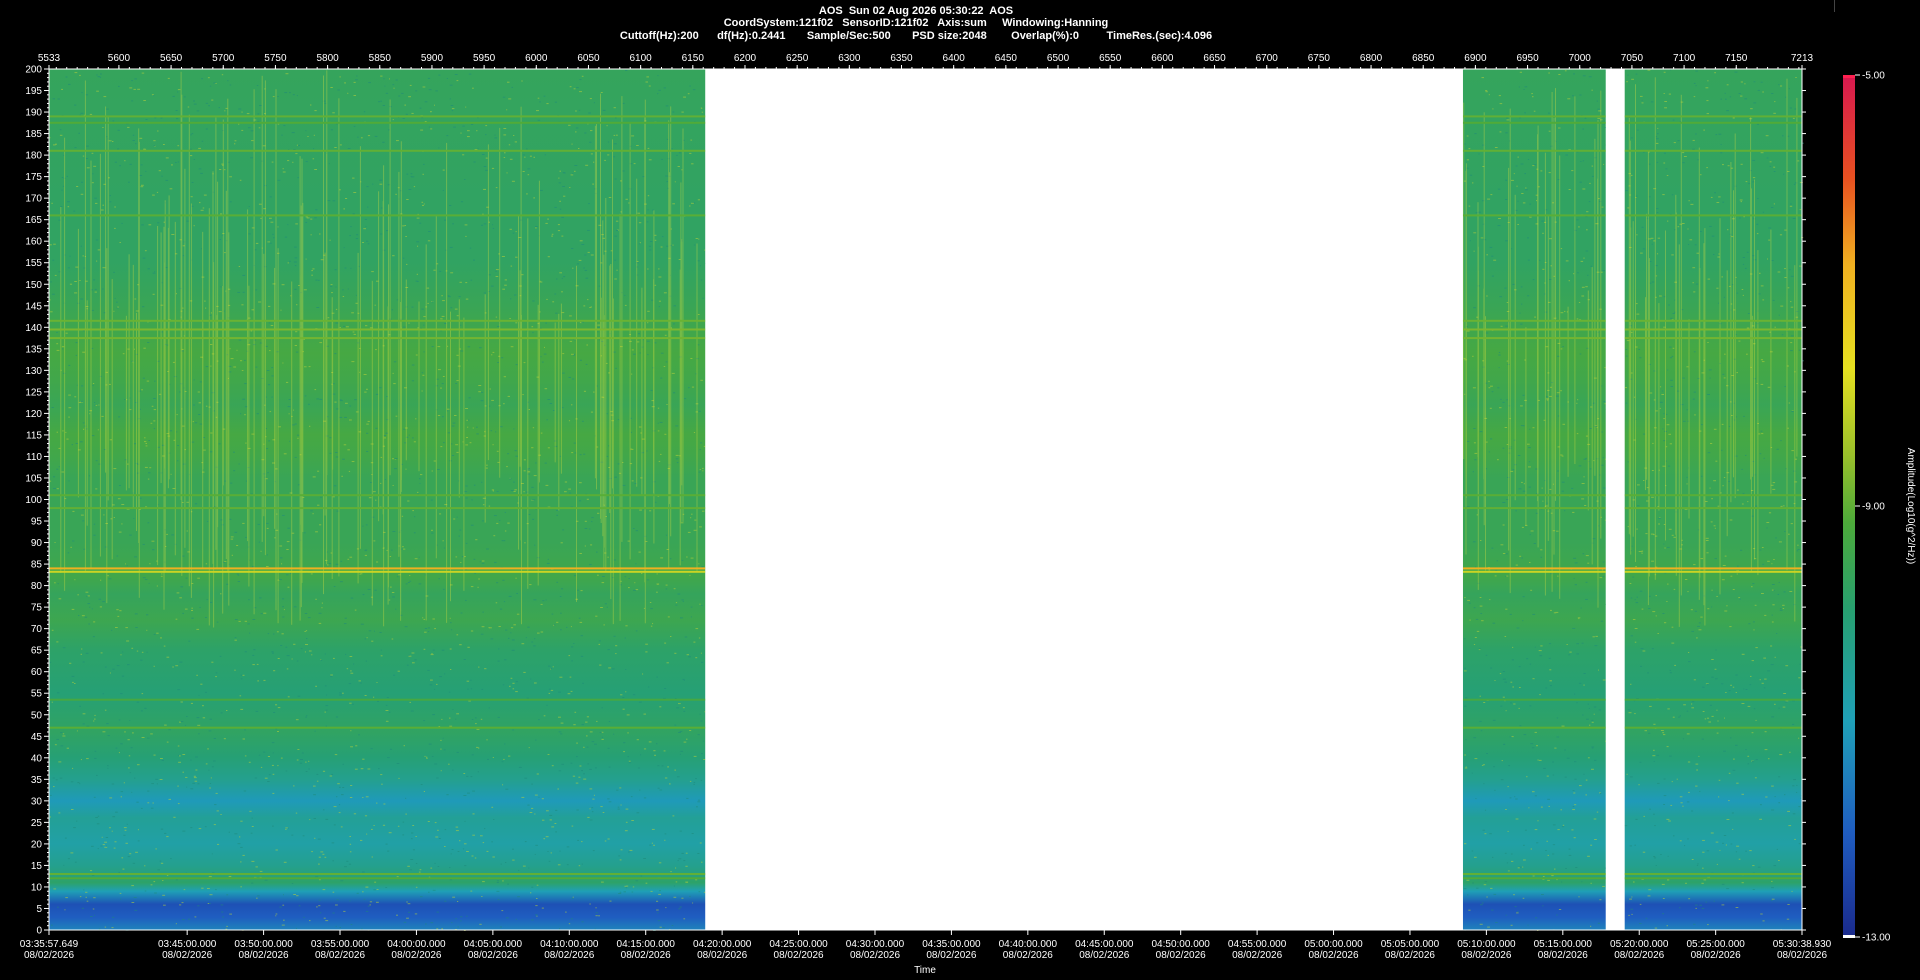 The width and height of the screenshot is (1920, 980). I want to click on y-tick-label: 150, so click(33, 285).